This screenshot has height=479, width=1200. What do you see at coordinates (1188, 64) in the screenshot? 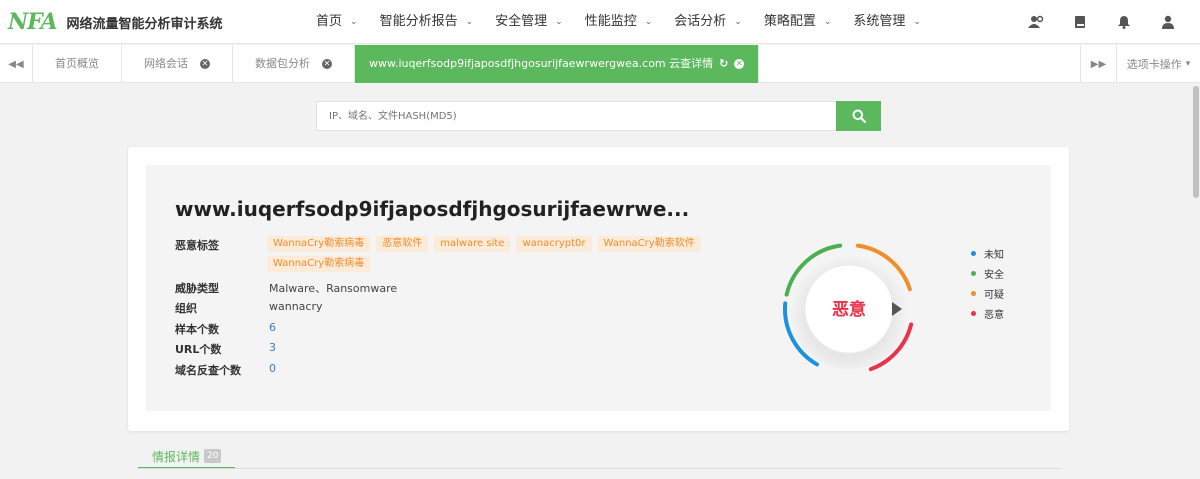
I see `caret-down-icon: ▾` at bounding box center [1188, 64].